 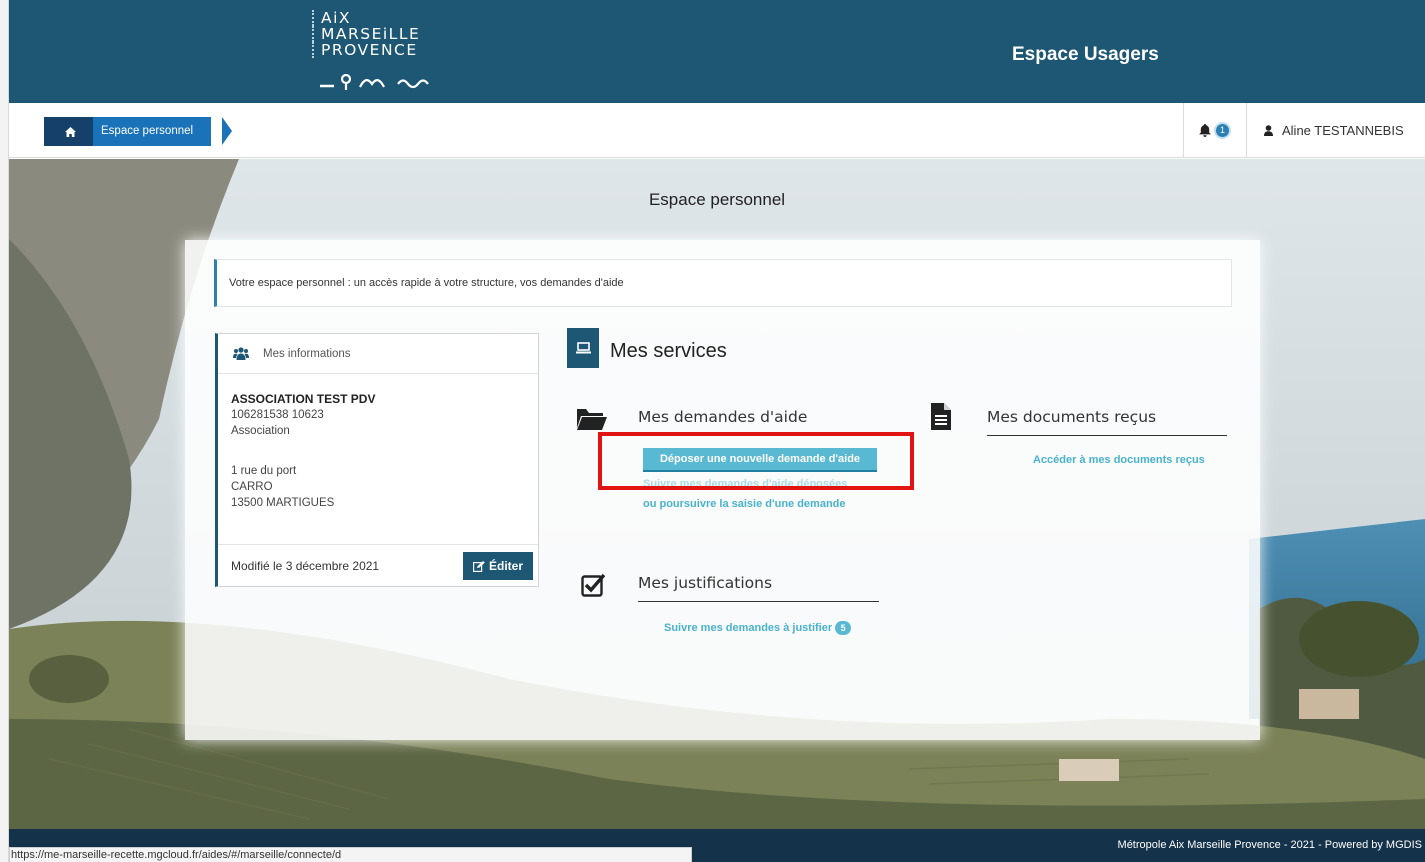 What do you see at coordinates (1085, 54) in the screenshot?
I see `header-title: Espace Usagers` at bounding box center [1085, 54].